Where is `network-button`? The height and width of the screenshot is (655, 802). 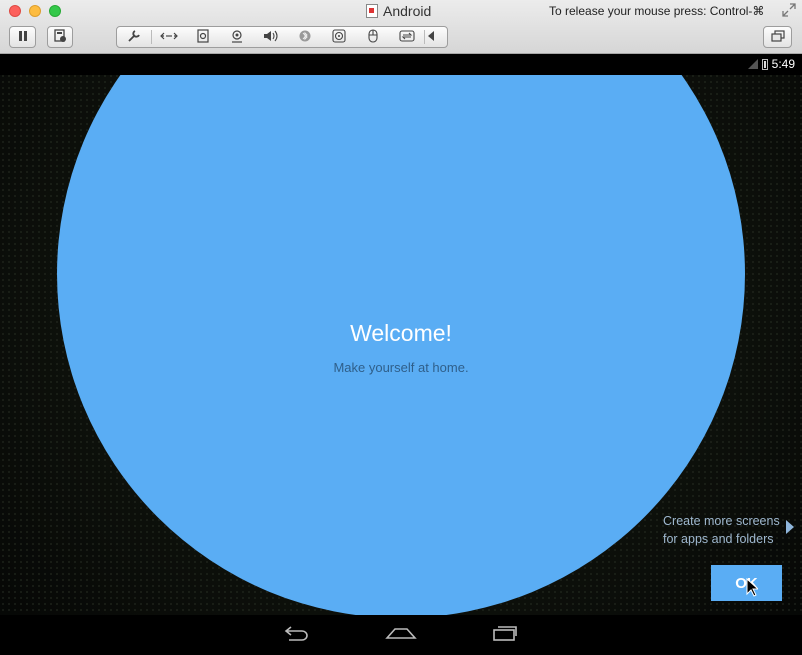 network-button is located at coordinates (169, 37).